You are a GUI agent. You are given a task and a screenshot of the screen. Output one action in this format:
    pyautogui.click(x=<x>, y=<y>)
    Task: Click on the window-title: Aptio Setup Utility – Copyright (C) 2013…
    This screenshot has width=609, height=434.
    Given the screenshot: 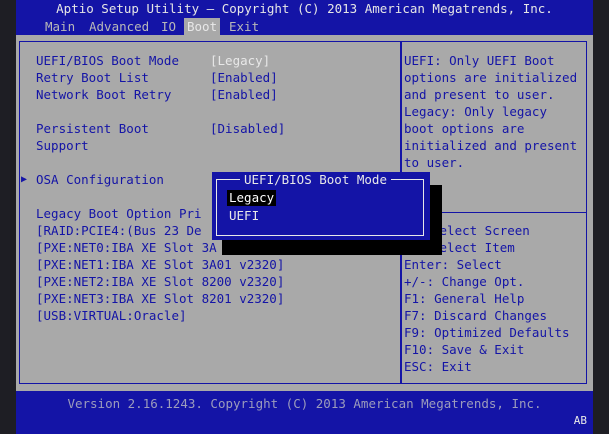 What is the action you would take?
    pyautogui.click(x=304, y=8)
    